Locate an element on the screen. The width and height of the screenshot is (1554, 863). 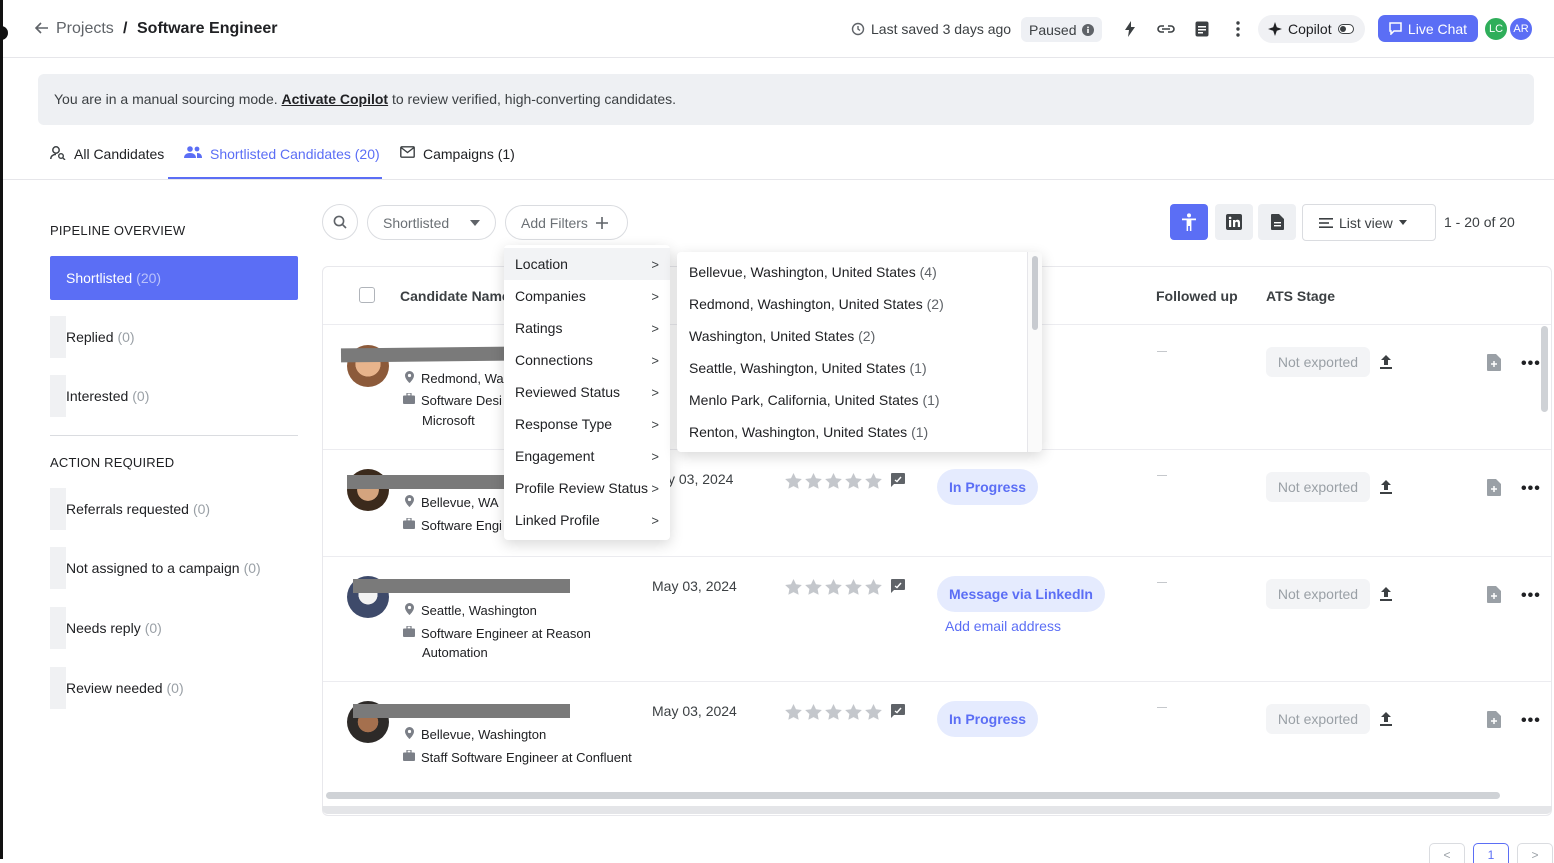
column-header-candidate: Candidate Name is located at coordinates (455, 296).